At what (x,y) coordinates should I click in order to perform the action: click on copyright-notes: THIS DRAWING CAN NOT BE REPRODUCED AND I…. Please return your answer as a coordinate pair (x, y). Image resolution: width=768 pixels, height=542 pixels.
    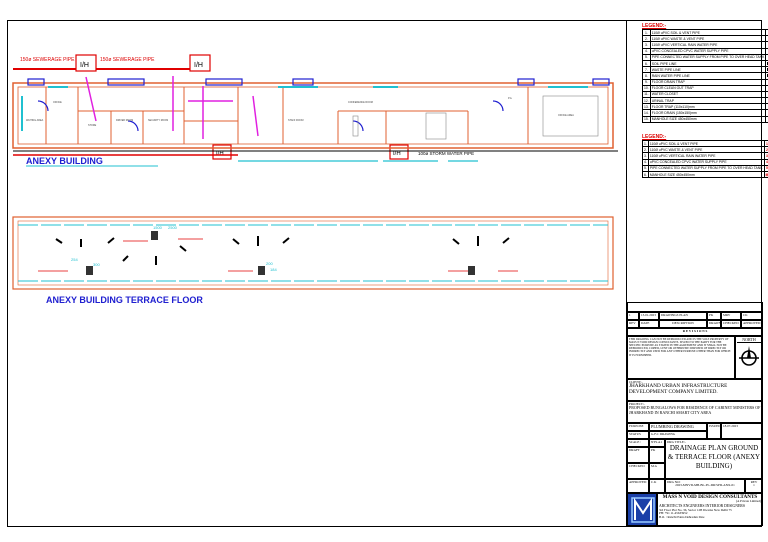
    Looking at the image, I should click on (681, 357).